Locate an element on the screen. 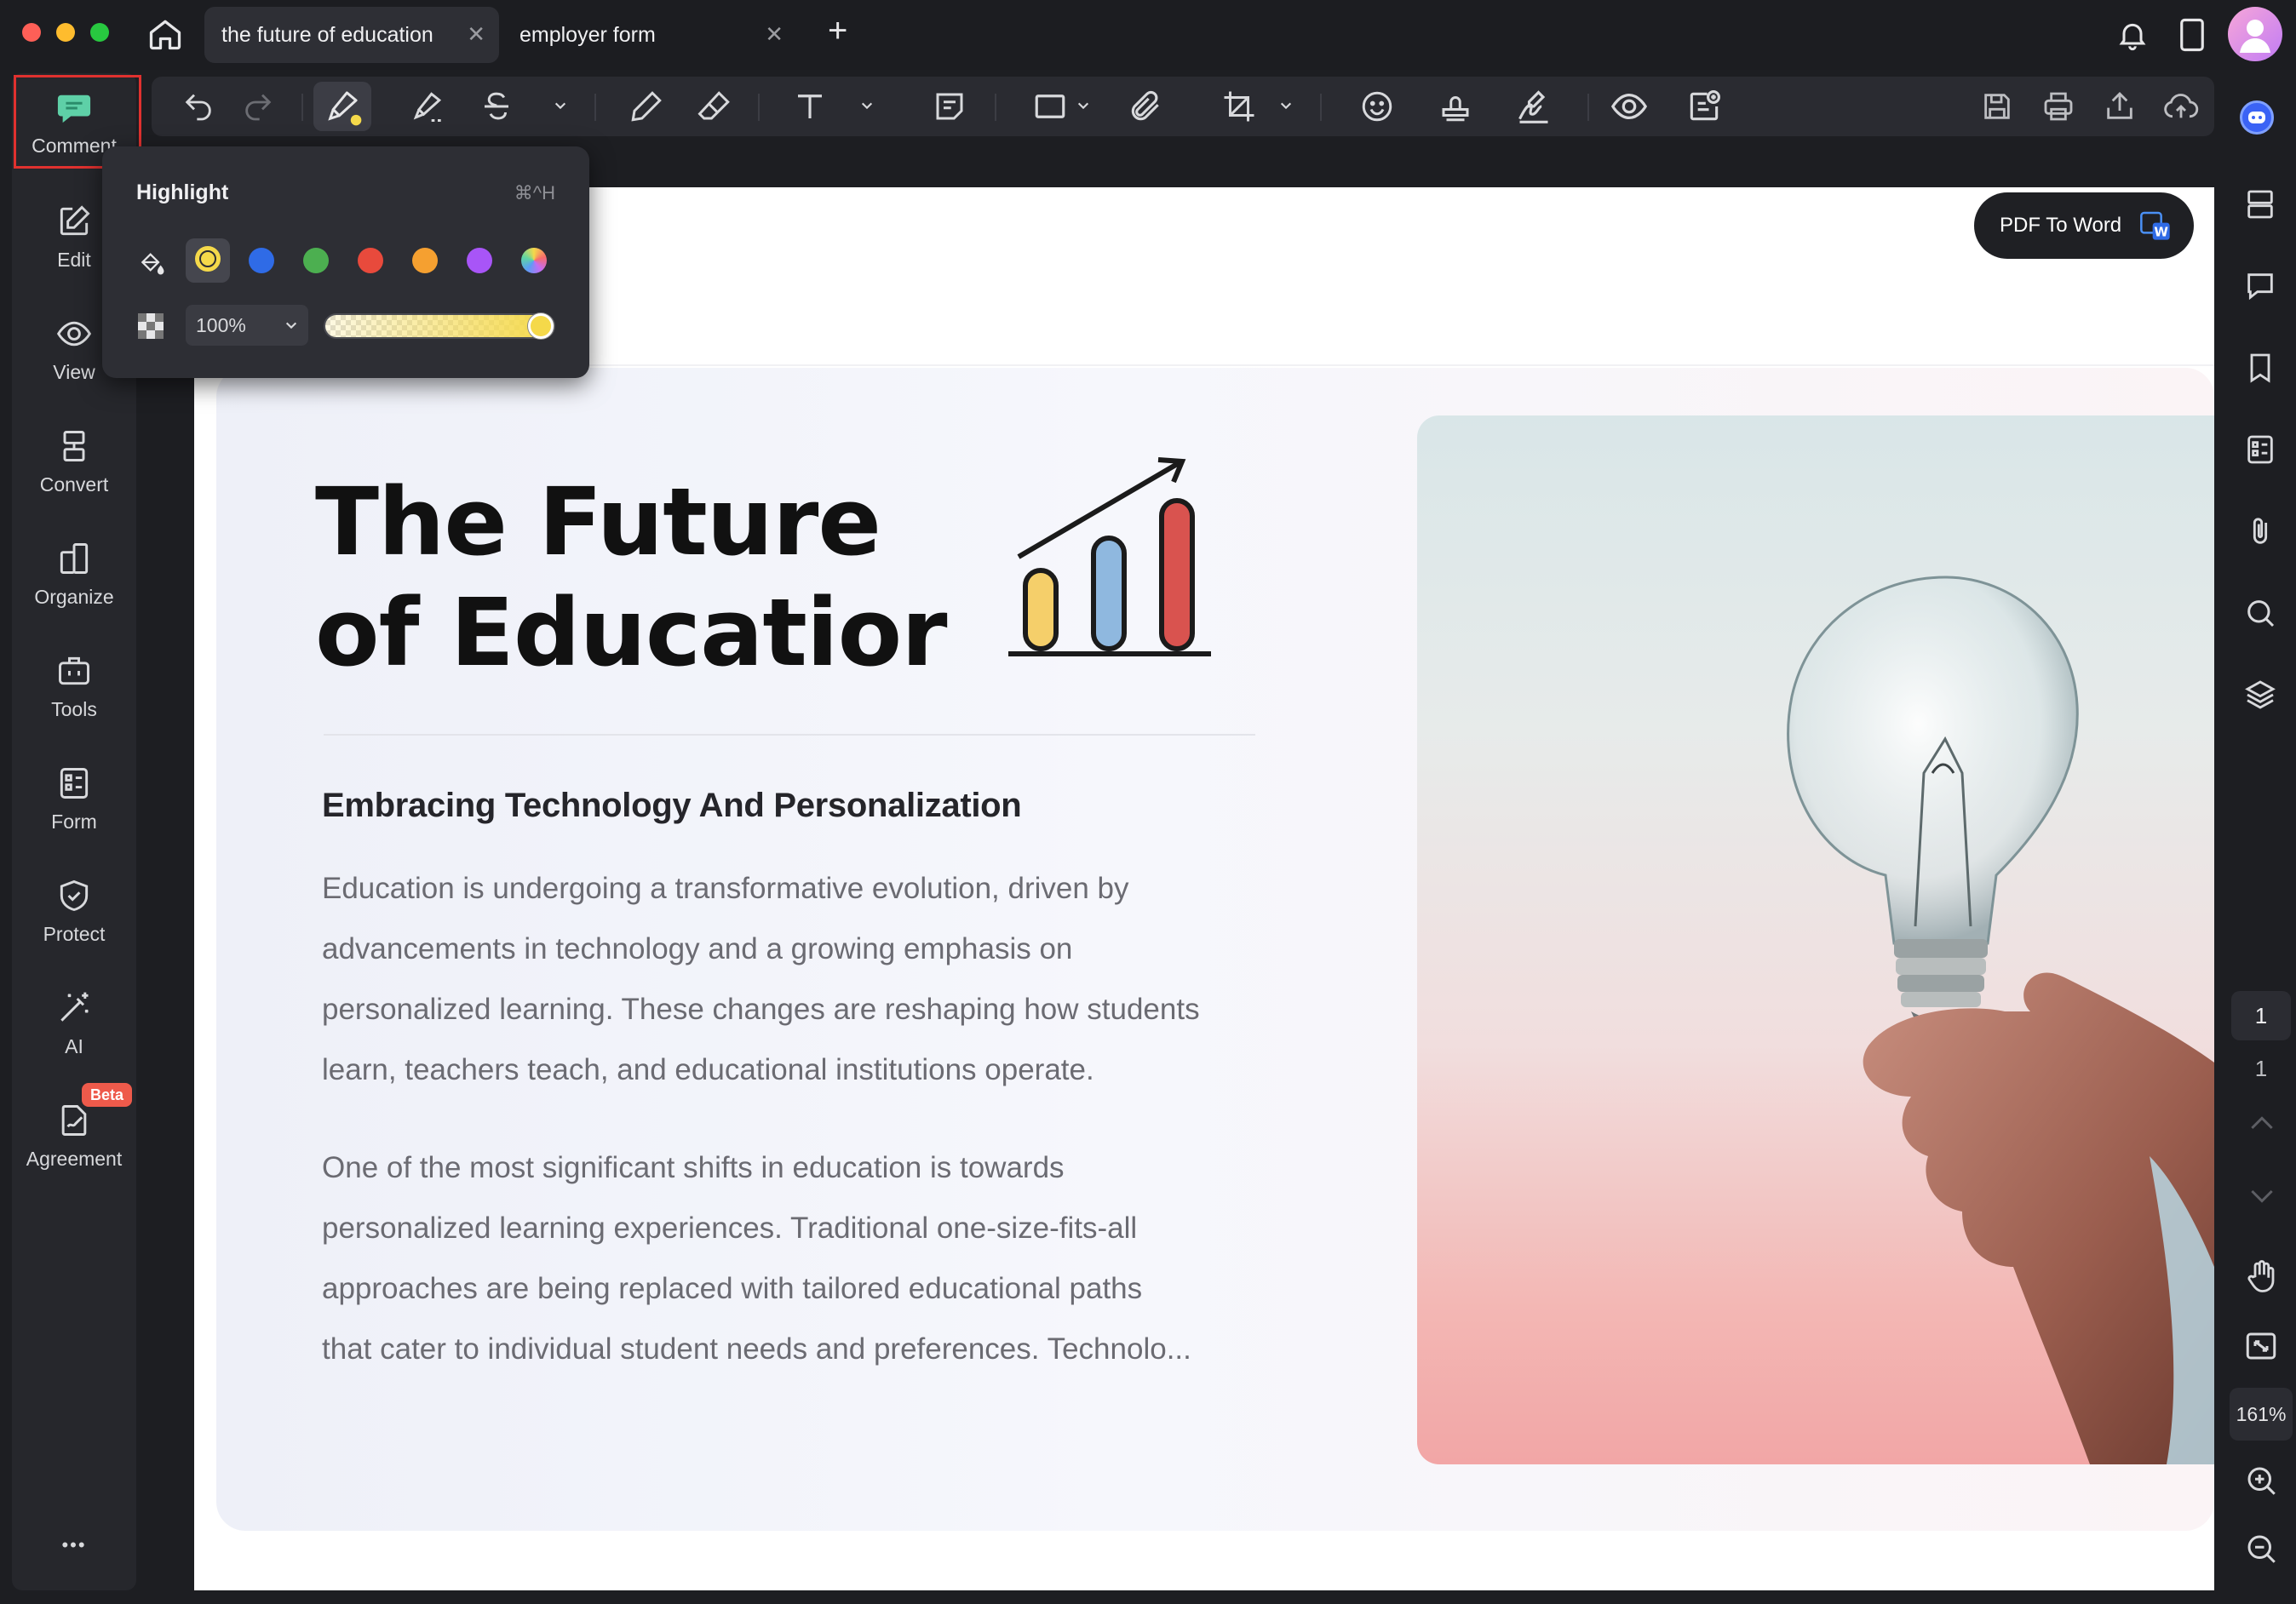 The height and width of the screenshot is (1604, 2296). highlight-tool-button is located at coordinates (342, 107).